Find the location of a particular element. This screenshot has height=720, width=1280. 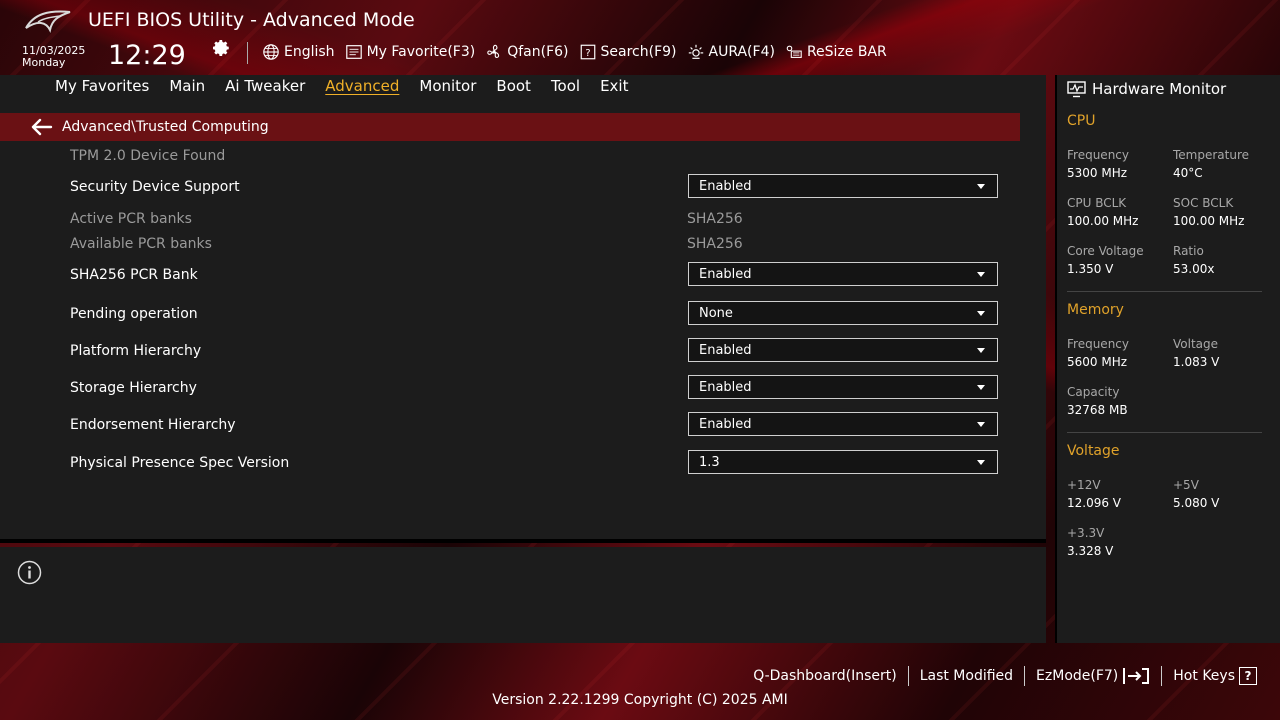

sha256-pcr-bank-label: SHA256 PCR Bank is located at coordinates (134, 275).